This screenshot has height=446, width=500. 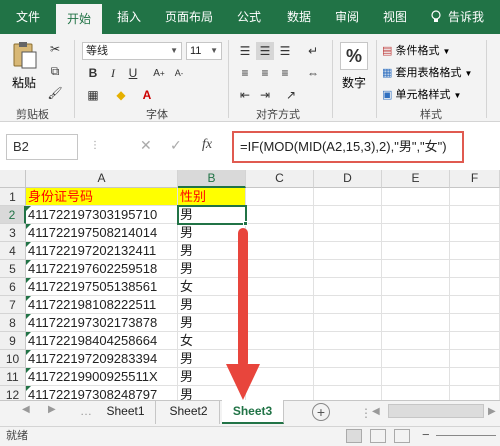 What do you see at coordinates (354, 436) in the screenshot?
I see `normal-view-icon` at bounding box center [354, 436].